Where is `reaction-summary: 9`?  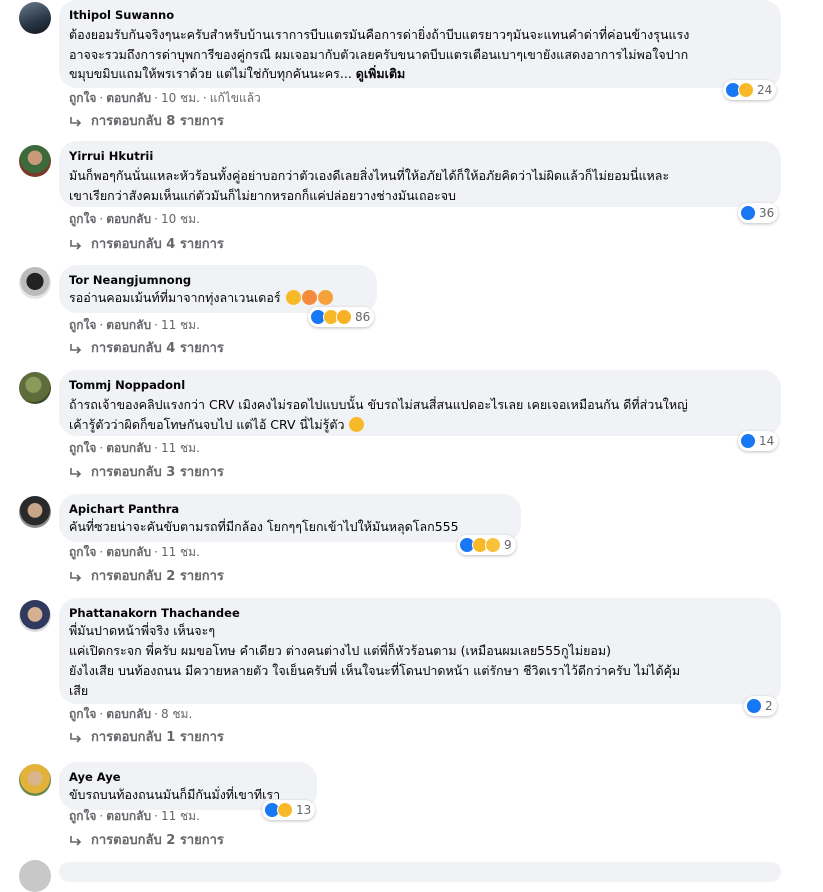
reaction-summary: 9 is located at coordinates (486, 545).